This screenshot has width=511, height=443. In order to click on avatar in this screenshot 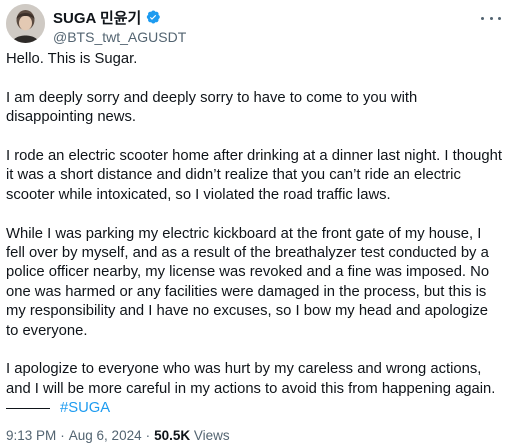, I will do `click(25, 23)`.